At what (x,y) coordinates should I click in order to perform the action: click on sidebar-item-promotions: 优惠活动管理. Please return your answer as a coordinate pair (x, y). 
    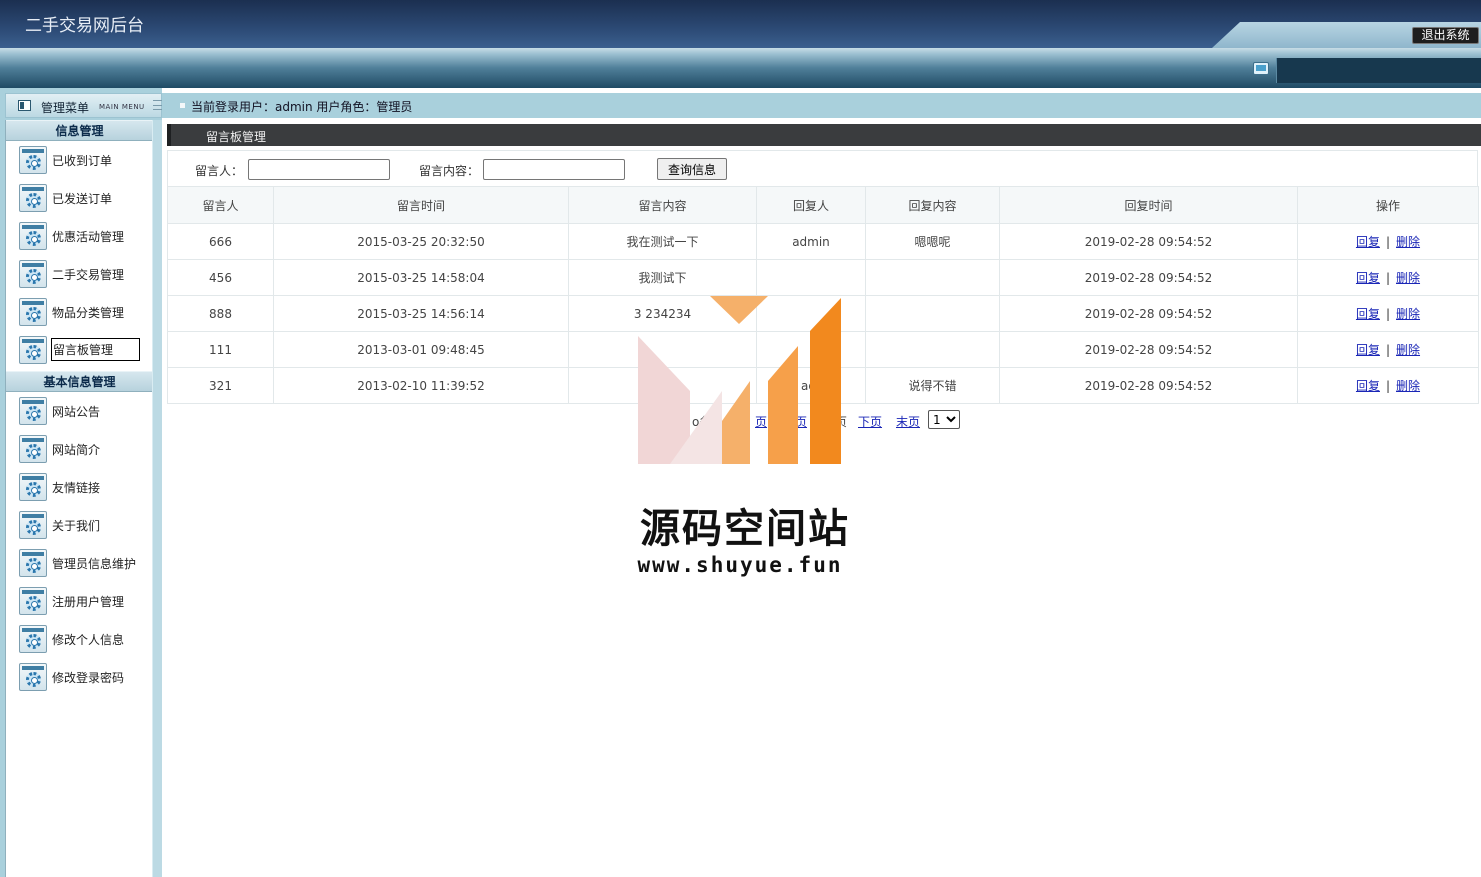
    Looking at the image, I should click on (84, 237).